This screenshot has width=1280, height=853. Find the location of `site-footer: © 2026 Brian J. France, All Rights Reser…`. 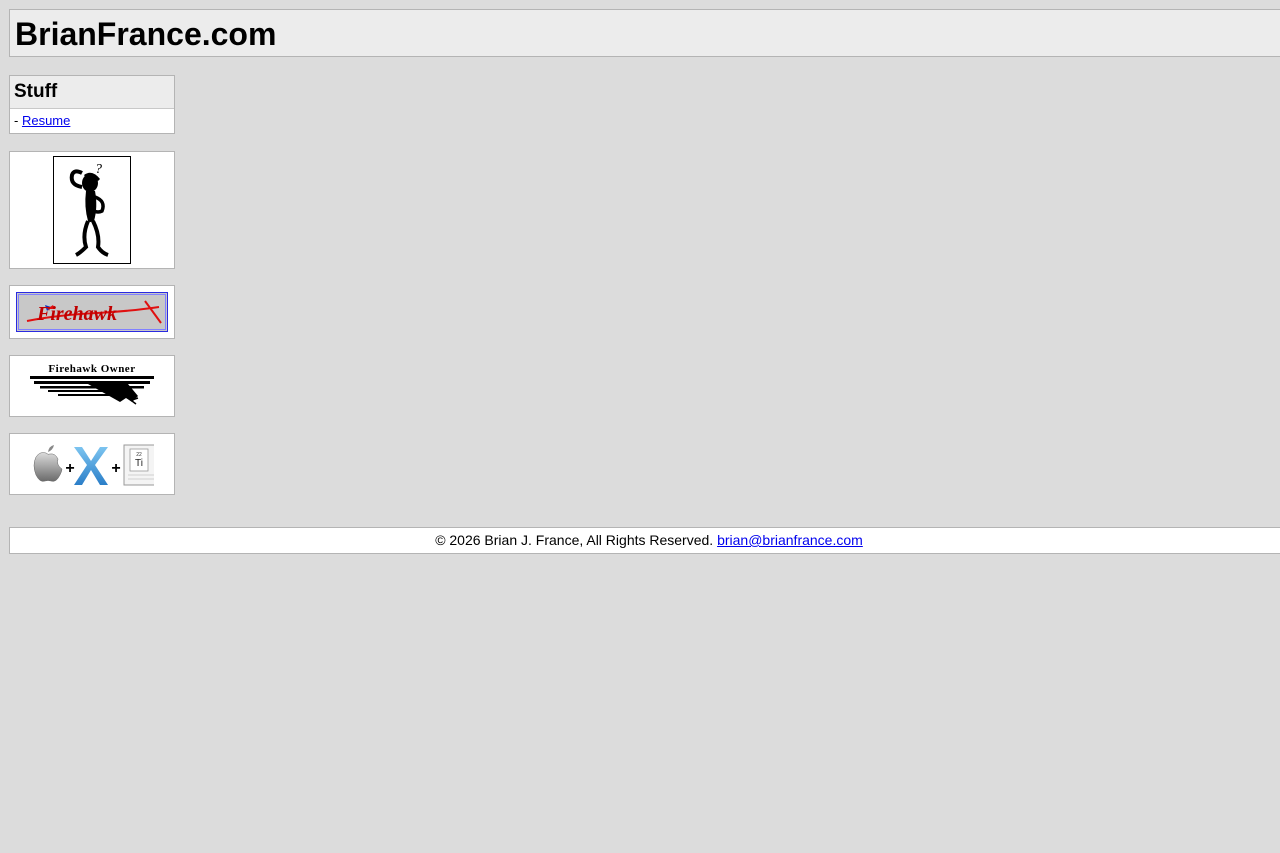

site-footer: © 2026 Brian J. France, All Rights Reser… is located at coordinates (644, 540).